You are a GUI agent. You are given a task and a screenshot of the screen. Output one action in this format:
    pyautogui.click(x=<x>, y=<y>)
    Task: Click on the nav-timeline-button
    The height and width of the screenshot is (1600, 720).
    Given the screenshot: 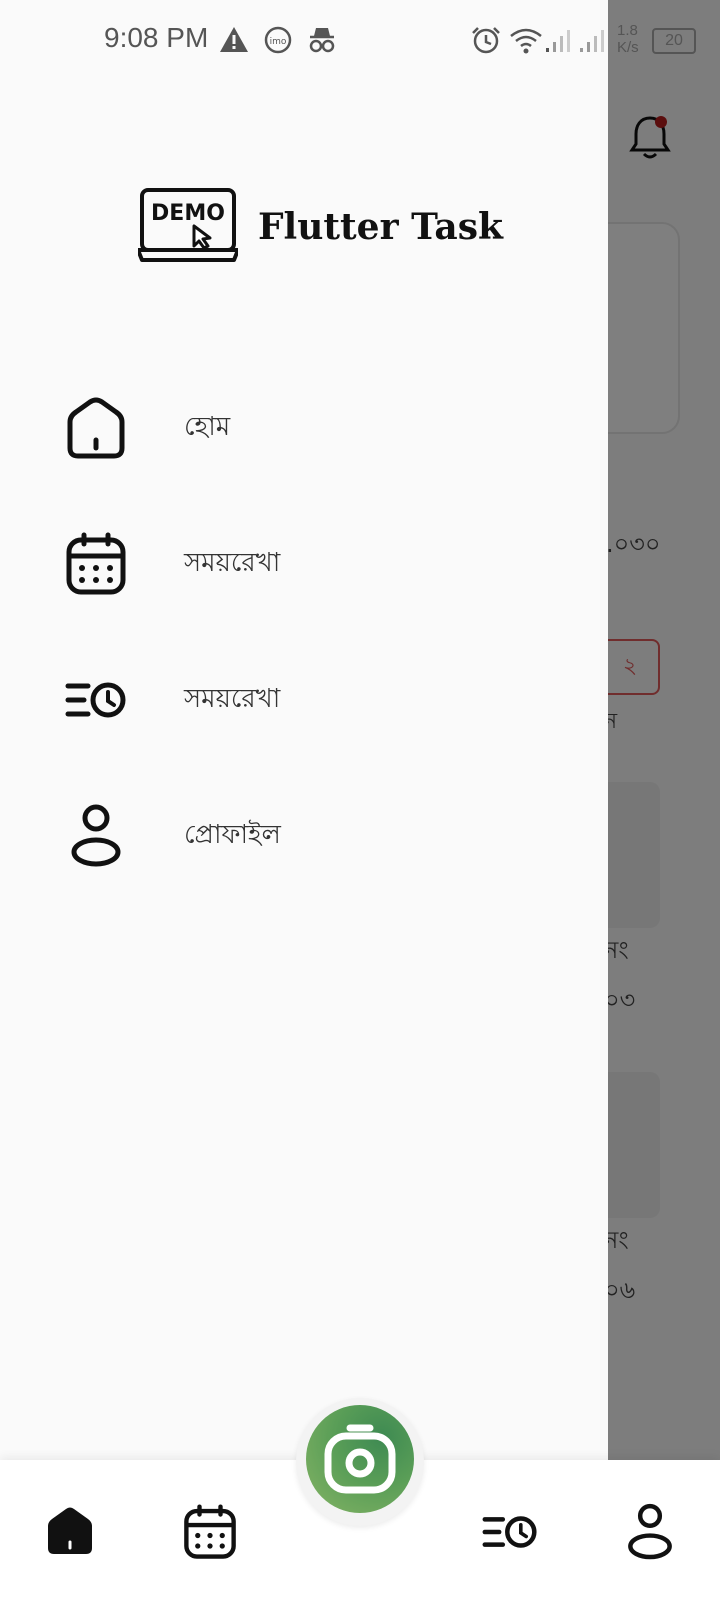 What is the action you would take?
    pyautogui.click(x=510, y=1532)
    